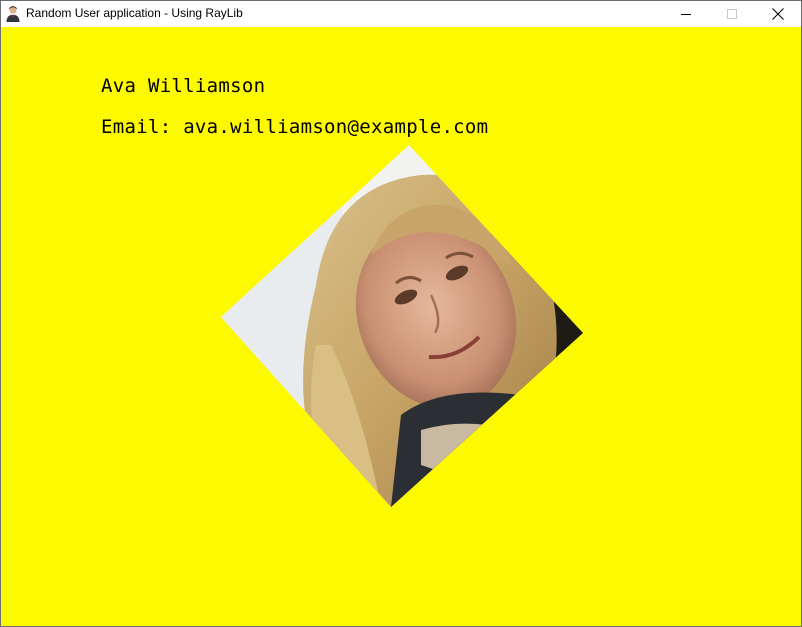 The image size is (802, 627). Describe the element at coordinates (13, 13) in the screenshot. I see `user-avatar-icon` at that location.